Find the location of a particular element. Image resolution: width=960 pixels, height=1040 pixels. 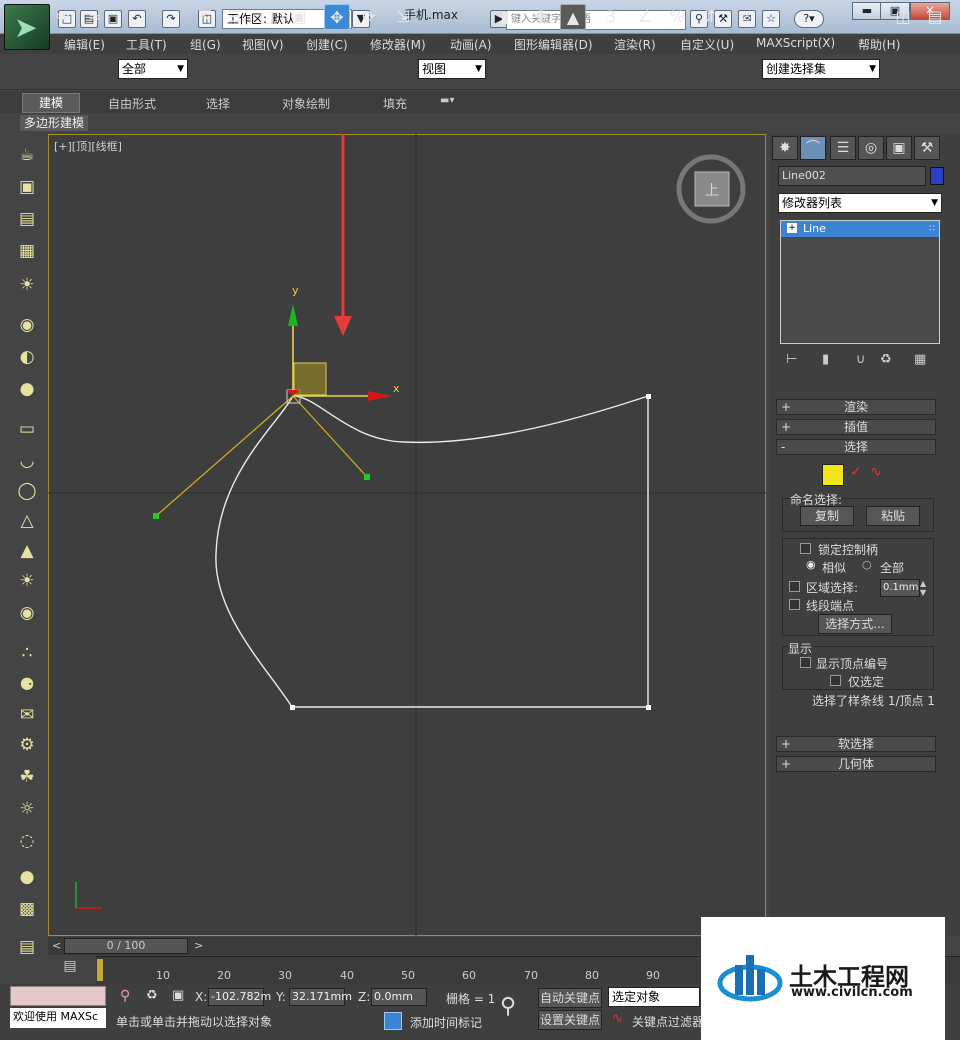

rollout-geometry: + 几何体 is located at coordinates (856, 764).